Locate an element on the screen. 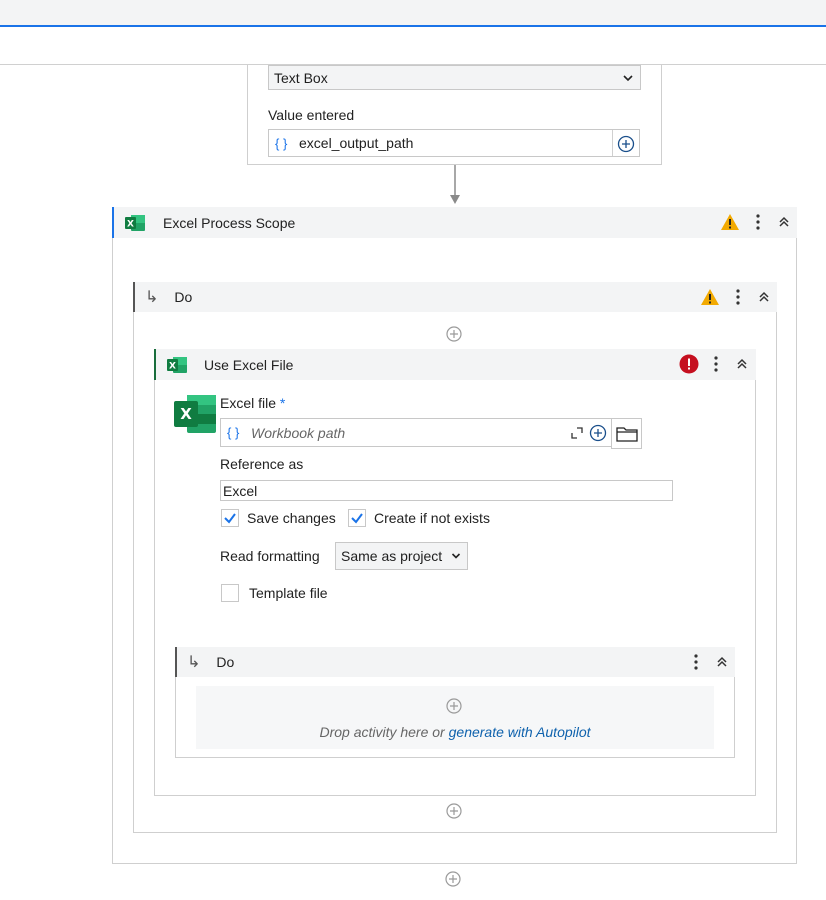  template-file-label: Template file is located at coordinates (288, 593).